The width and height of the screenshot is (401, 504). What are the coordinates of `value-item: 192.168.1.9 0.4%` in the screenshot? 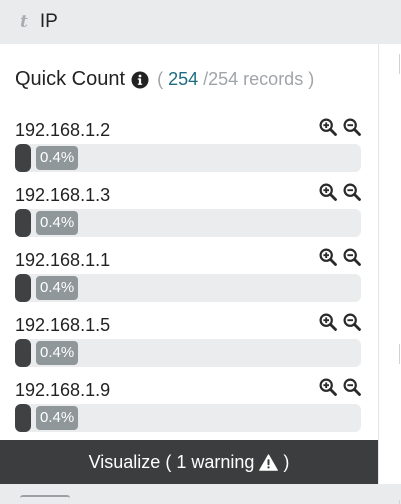 It's located at (188, 410).